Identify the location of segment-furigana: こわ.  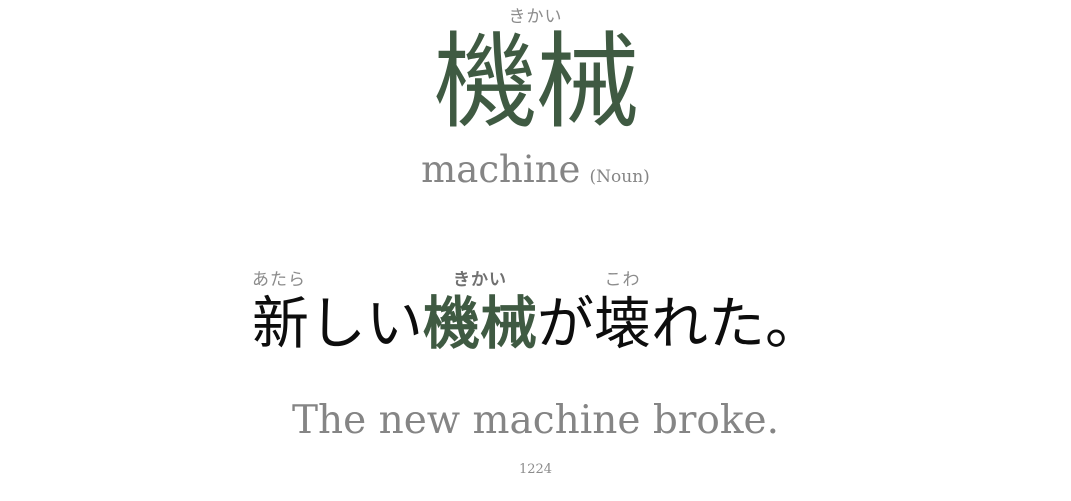
(622, 280).